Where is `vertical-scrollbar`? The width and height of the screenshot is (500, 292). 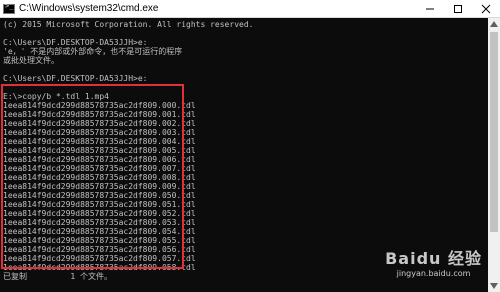 vertical-scrollbar is located at coordinates (494, 155).